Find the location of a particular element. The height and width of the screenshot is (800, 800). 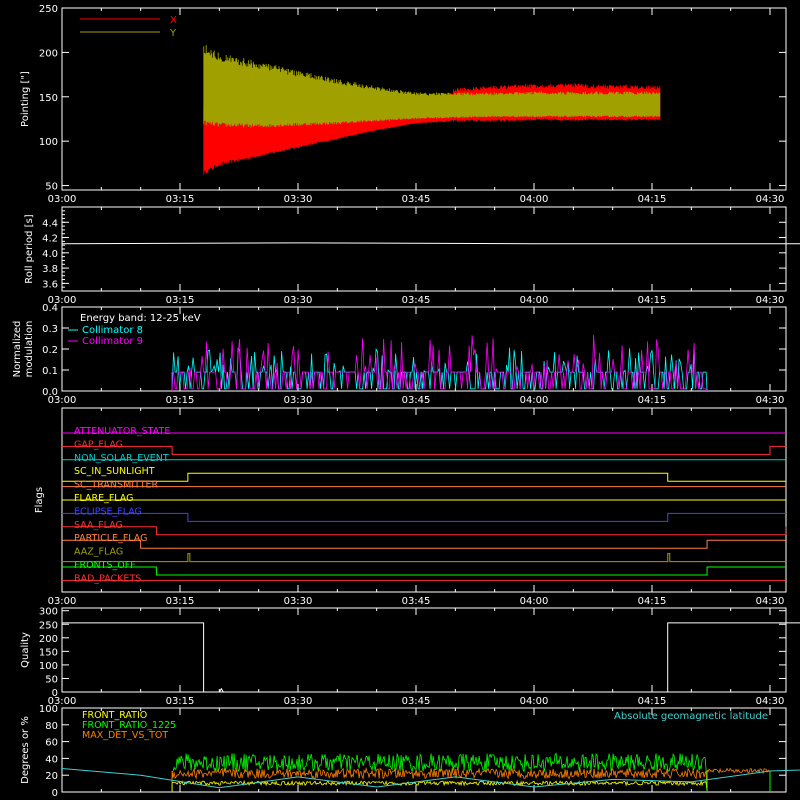

flag-label: NON_SOLAR_EVENT is located at coordinates (121, 458).